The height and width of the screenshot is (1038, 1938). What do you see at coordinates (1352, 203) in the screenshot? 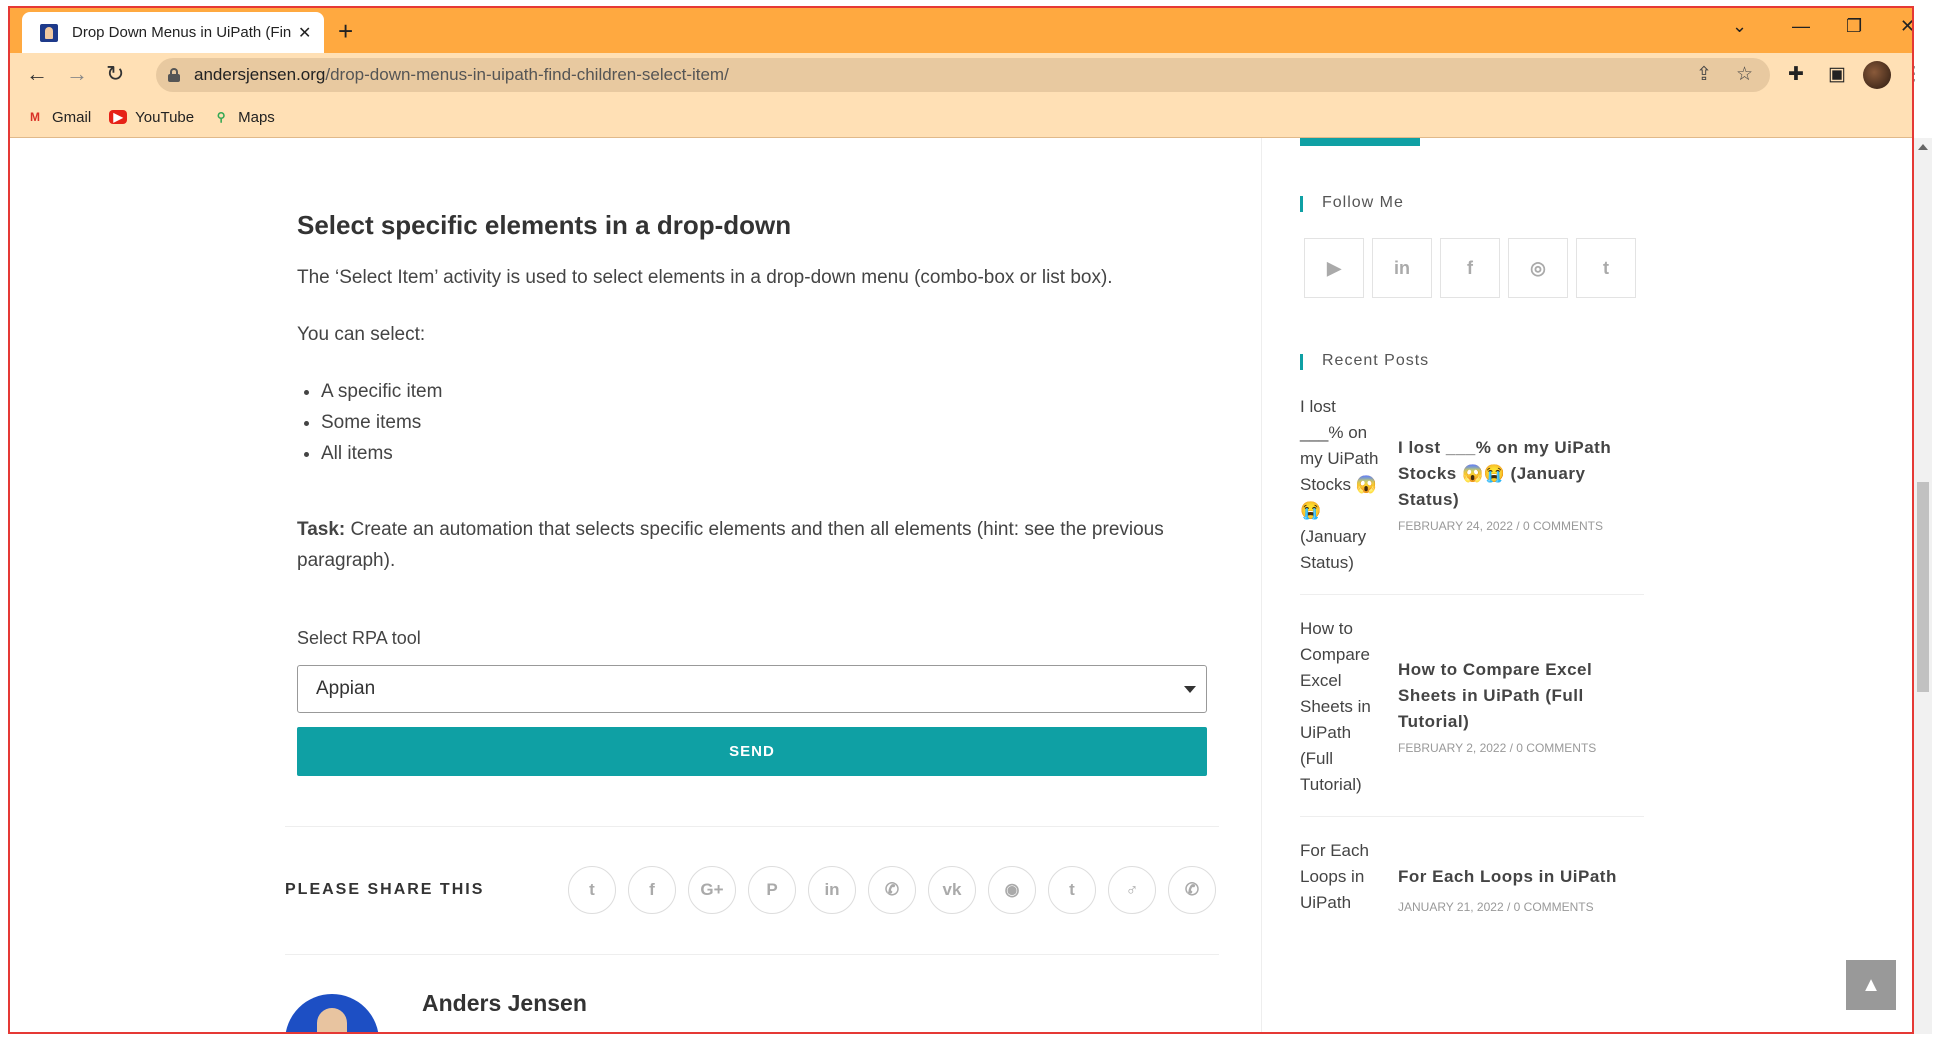
I see `follow-me-title: Follow Me` at bounding box center [1352, 203].